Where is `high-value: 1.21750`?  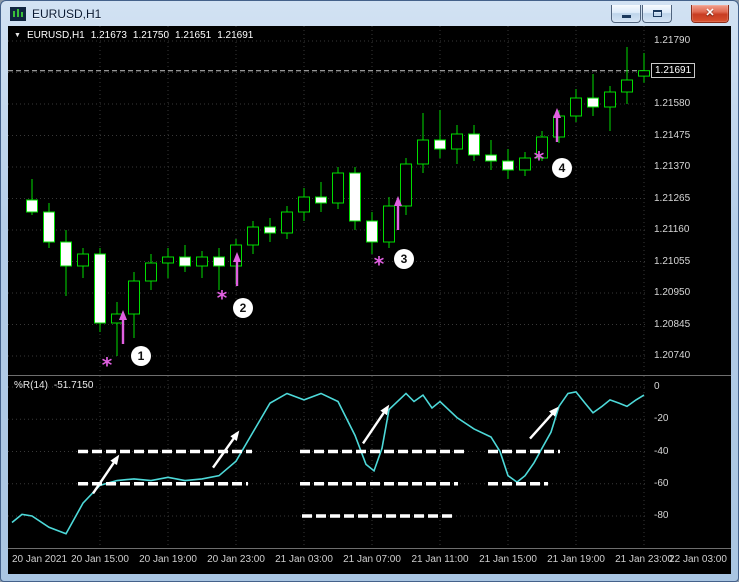
high-value: 1.21750 is located at coordinates (151, 35).